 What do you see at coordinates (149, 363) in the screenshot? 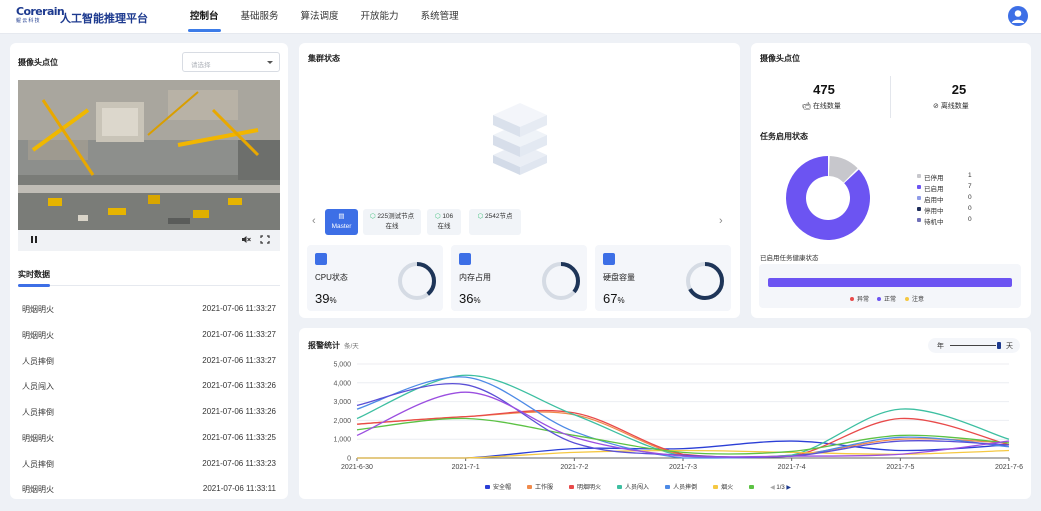
I see `realtime-row: 人员摔倒 2021-07-06 11:33:27` at bounding box center [149, 363].